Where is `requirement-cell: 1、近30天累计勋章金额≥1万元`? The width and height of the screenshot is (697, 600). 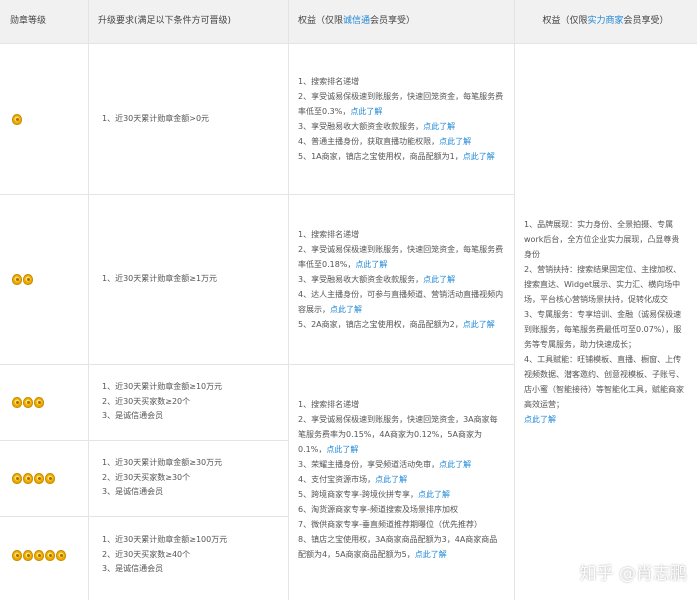 requirement-cell: 1、近30天累计勋章金额≥1万元 is located at coordinates (188, 279).